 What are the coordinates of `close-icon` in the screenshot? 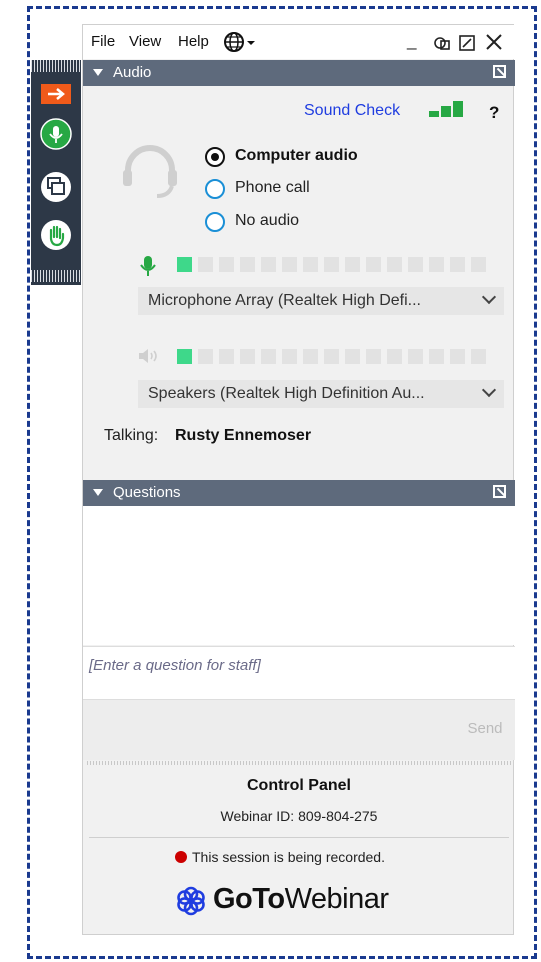 It's located at (494, 42).